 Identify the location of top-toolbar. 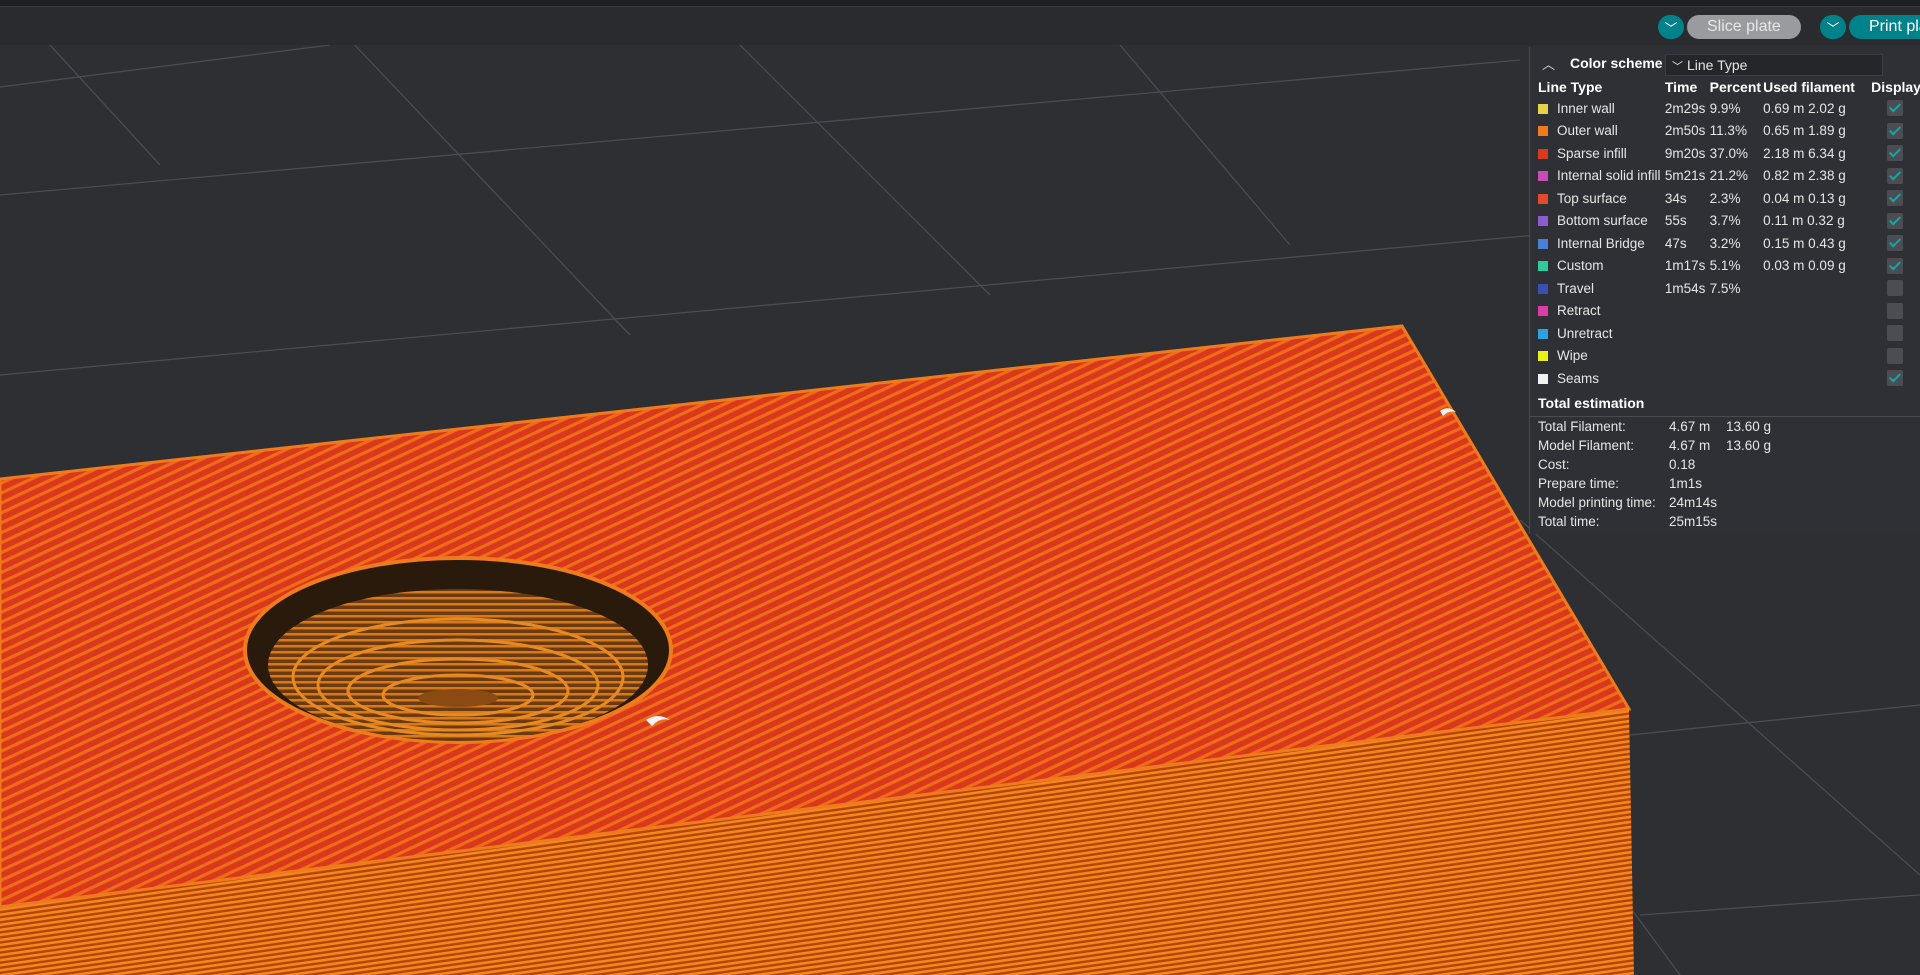
(960, 26).